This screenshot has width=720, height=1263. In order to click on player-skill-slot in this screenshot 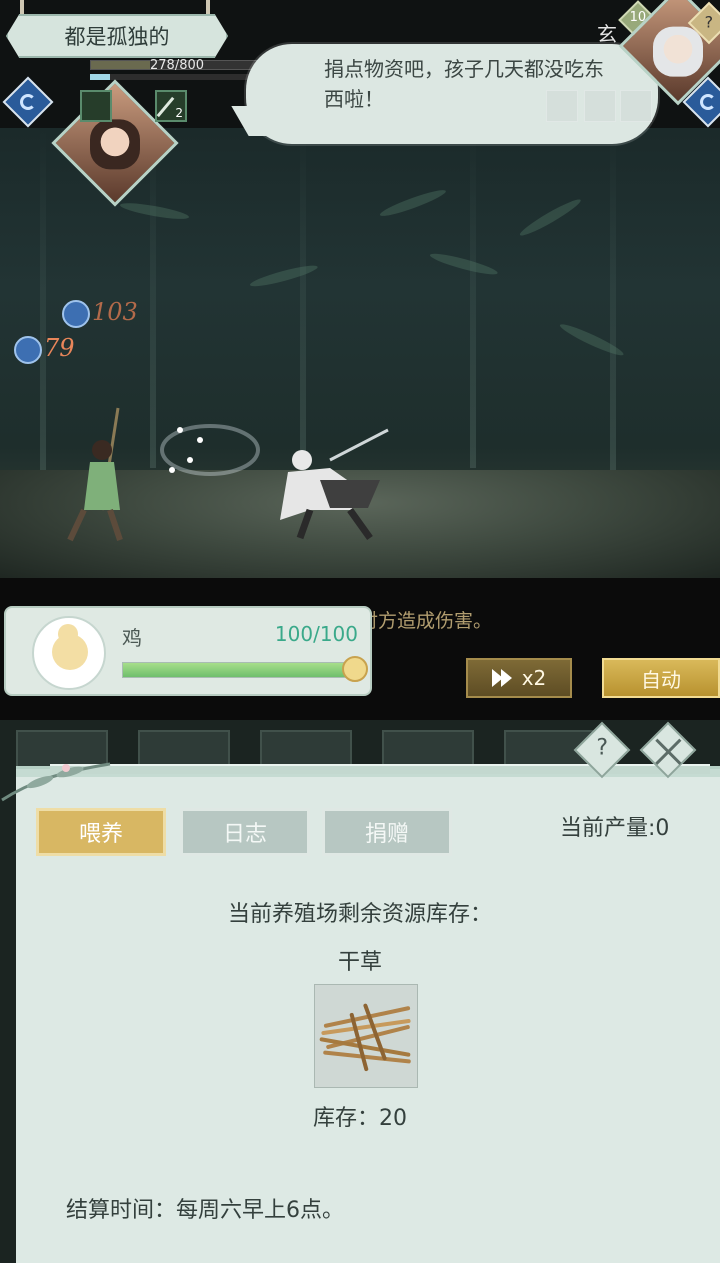, I will do `click(96, 106)`.